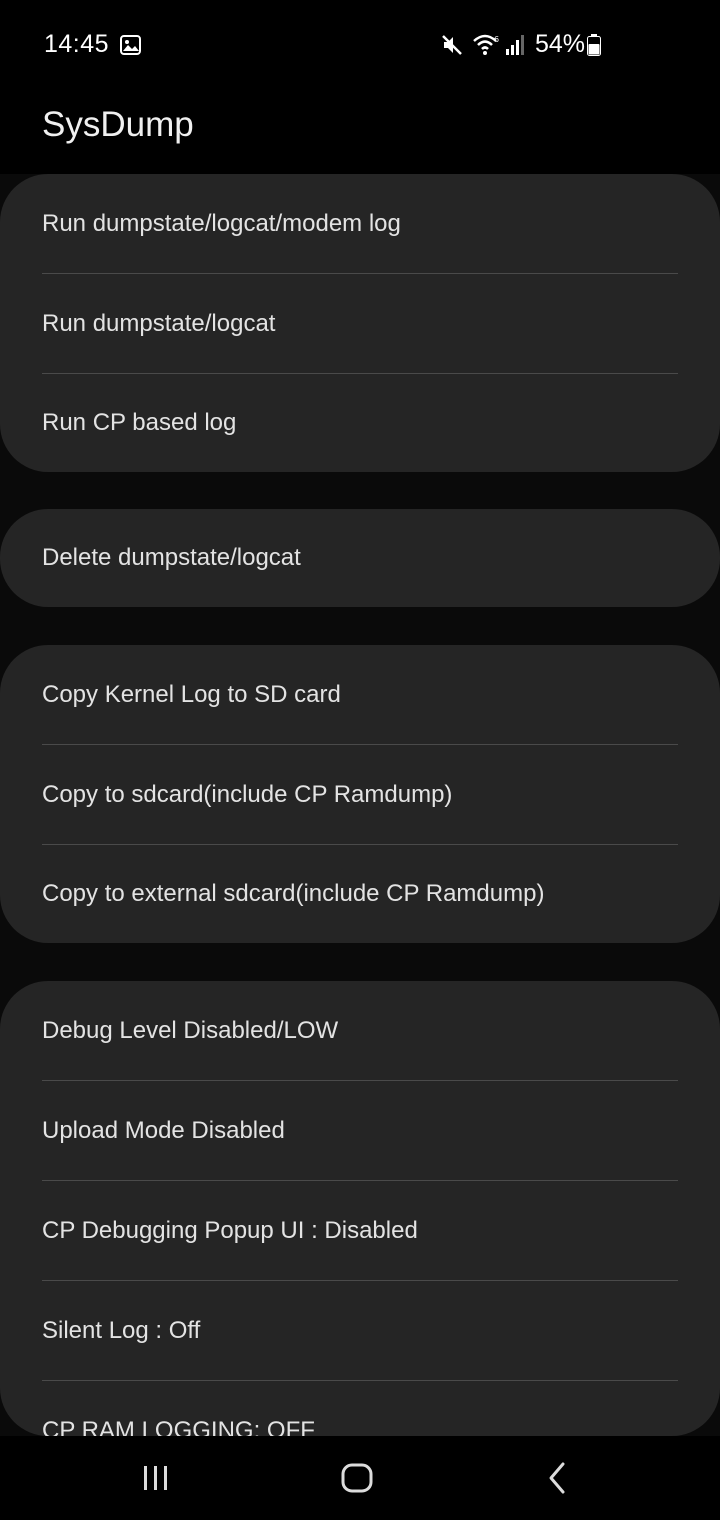 The image size is (720, 1520). I want to click on list-item-label: Run CP based log, so click(139, 422).